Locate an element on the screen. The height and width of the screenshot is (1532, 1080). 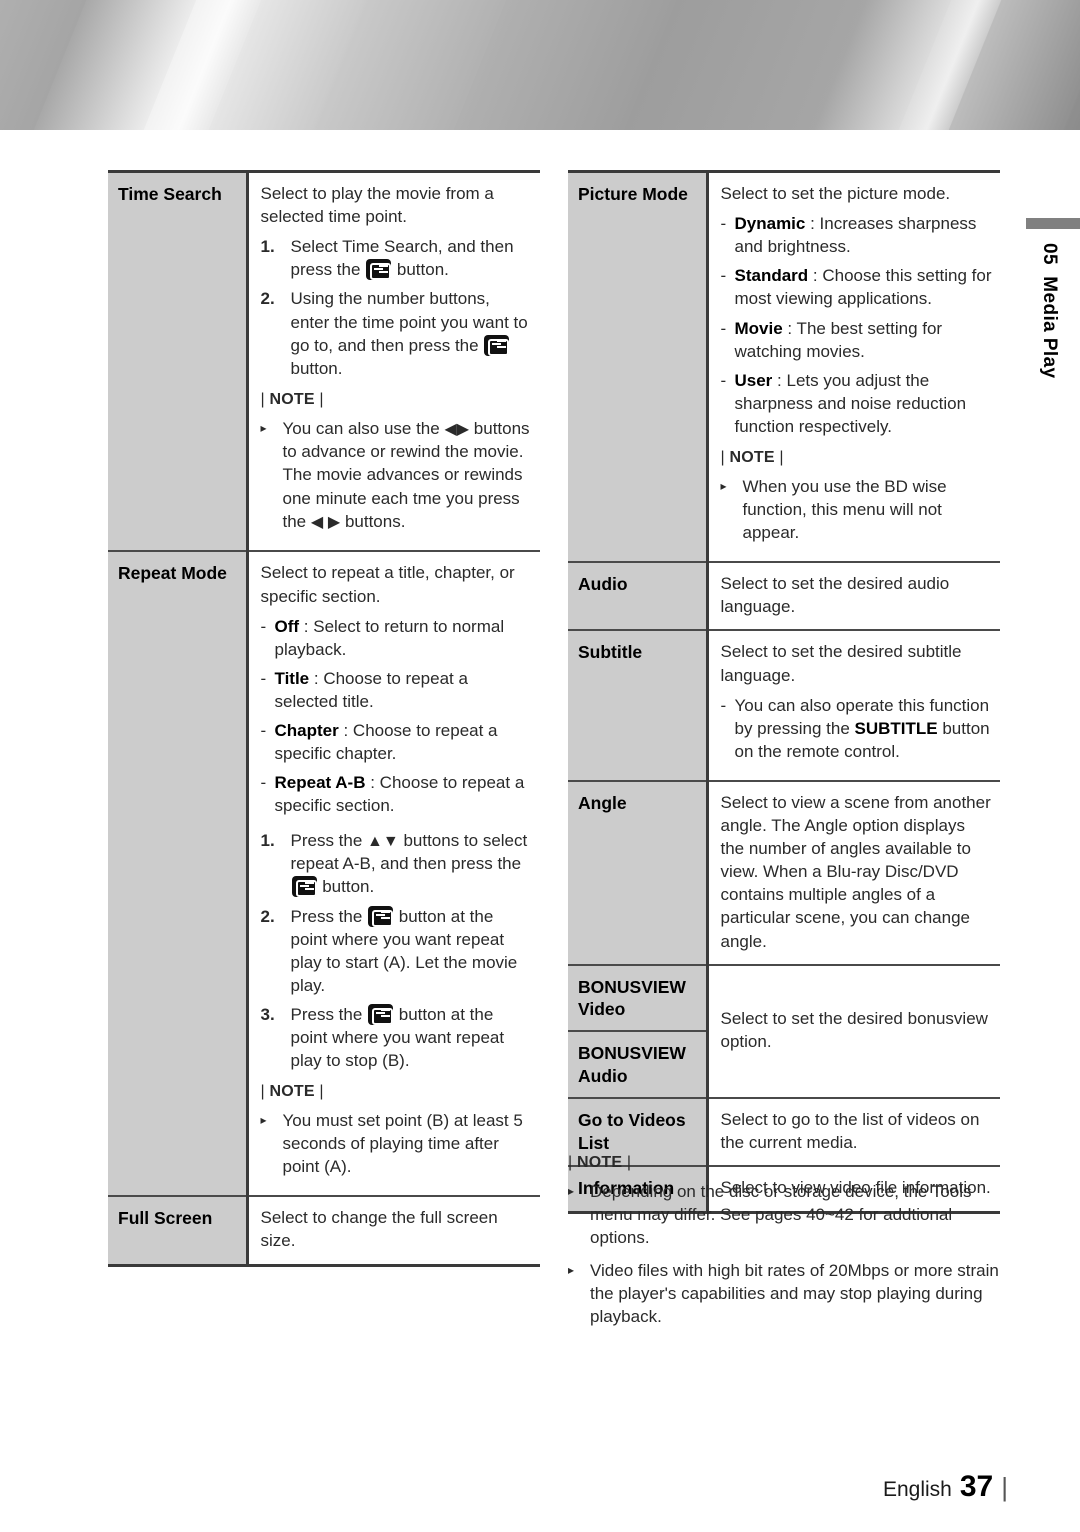
side-tab-text: 05 Media Play is located at coordinates (1039, 328).